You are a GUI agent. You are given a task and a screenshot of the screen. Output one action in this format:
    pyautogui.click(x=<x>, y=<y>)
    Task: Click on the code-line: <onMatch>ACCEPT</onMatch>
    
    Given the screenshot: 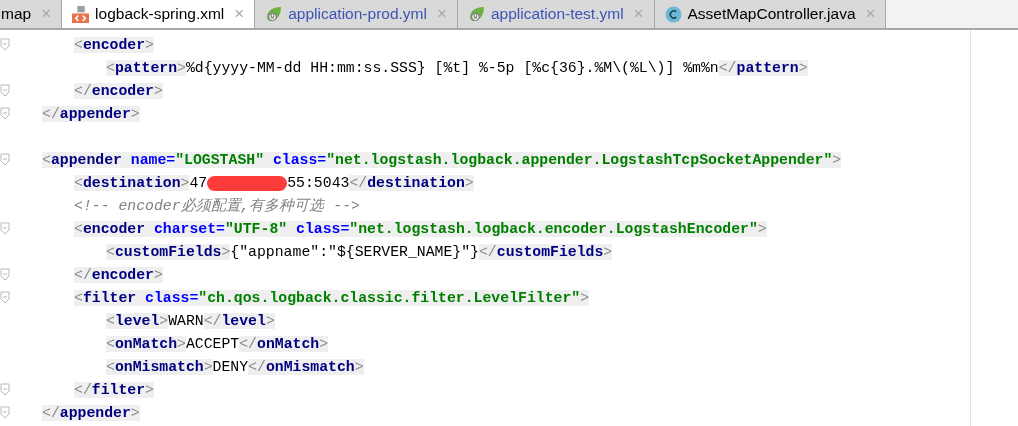 What is the action you would take?
    pyautogui.click(x=217, y=344)
    